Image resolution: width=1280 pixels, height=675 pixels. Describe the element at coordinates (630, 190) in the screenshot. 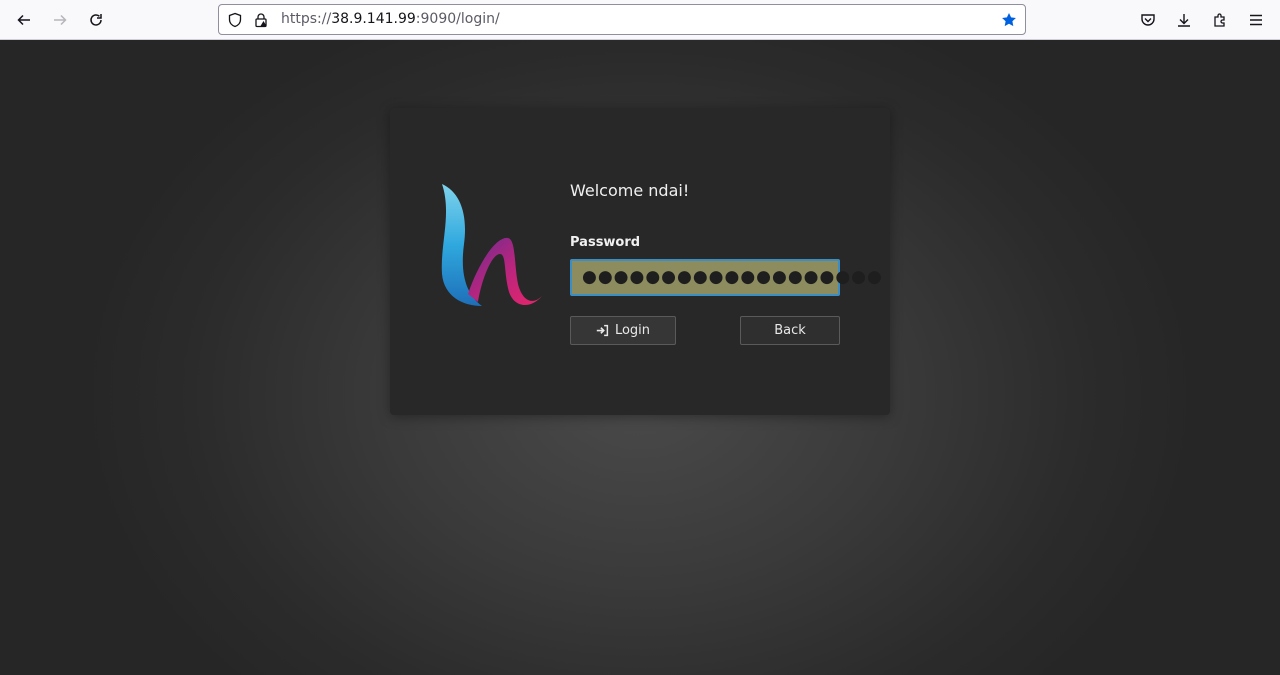

I see `welcome-heading: Welcome ndai!` at that location.